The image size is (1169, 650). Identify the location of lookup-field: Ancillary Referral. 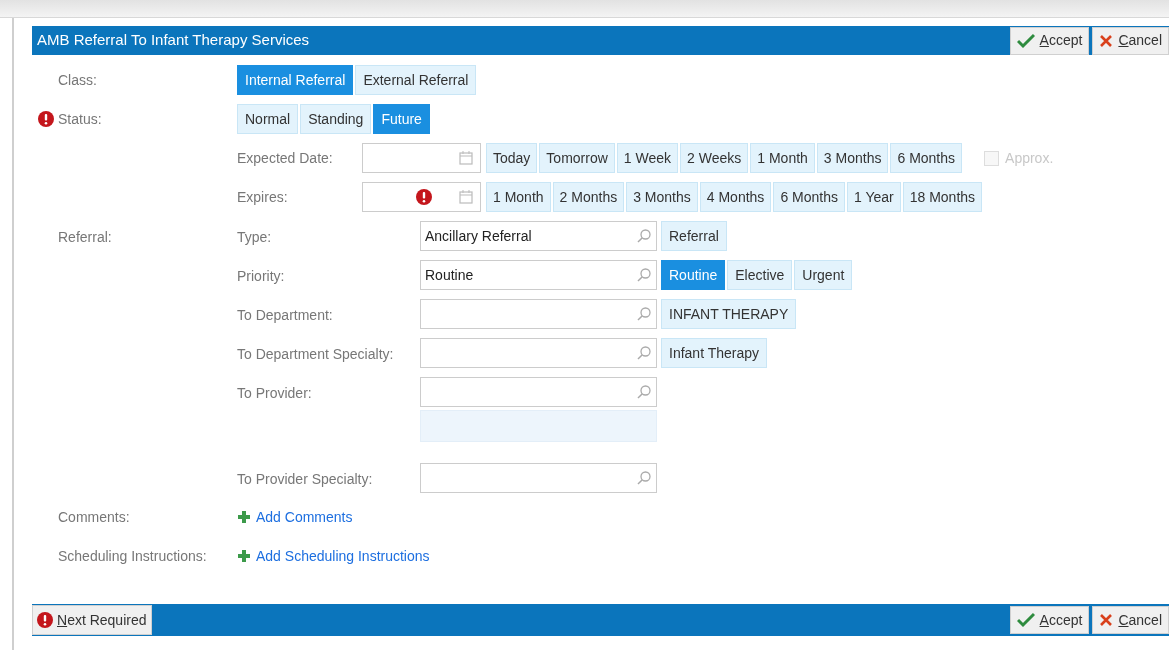
(538, 236).